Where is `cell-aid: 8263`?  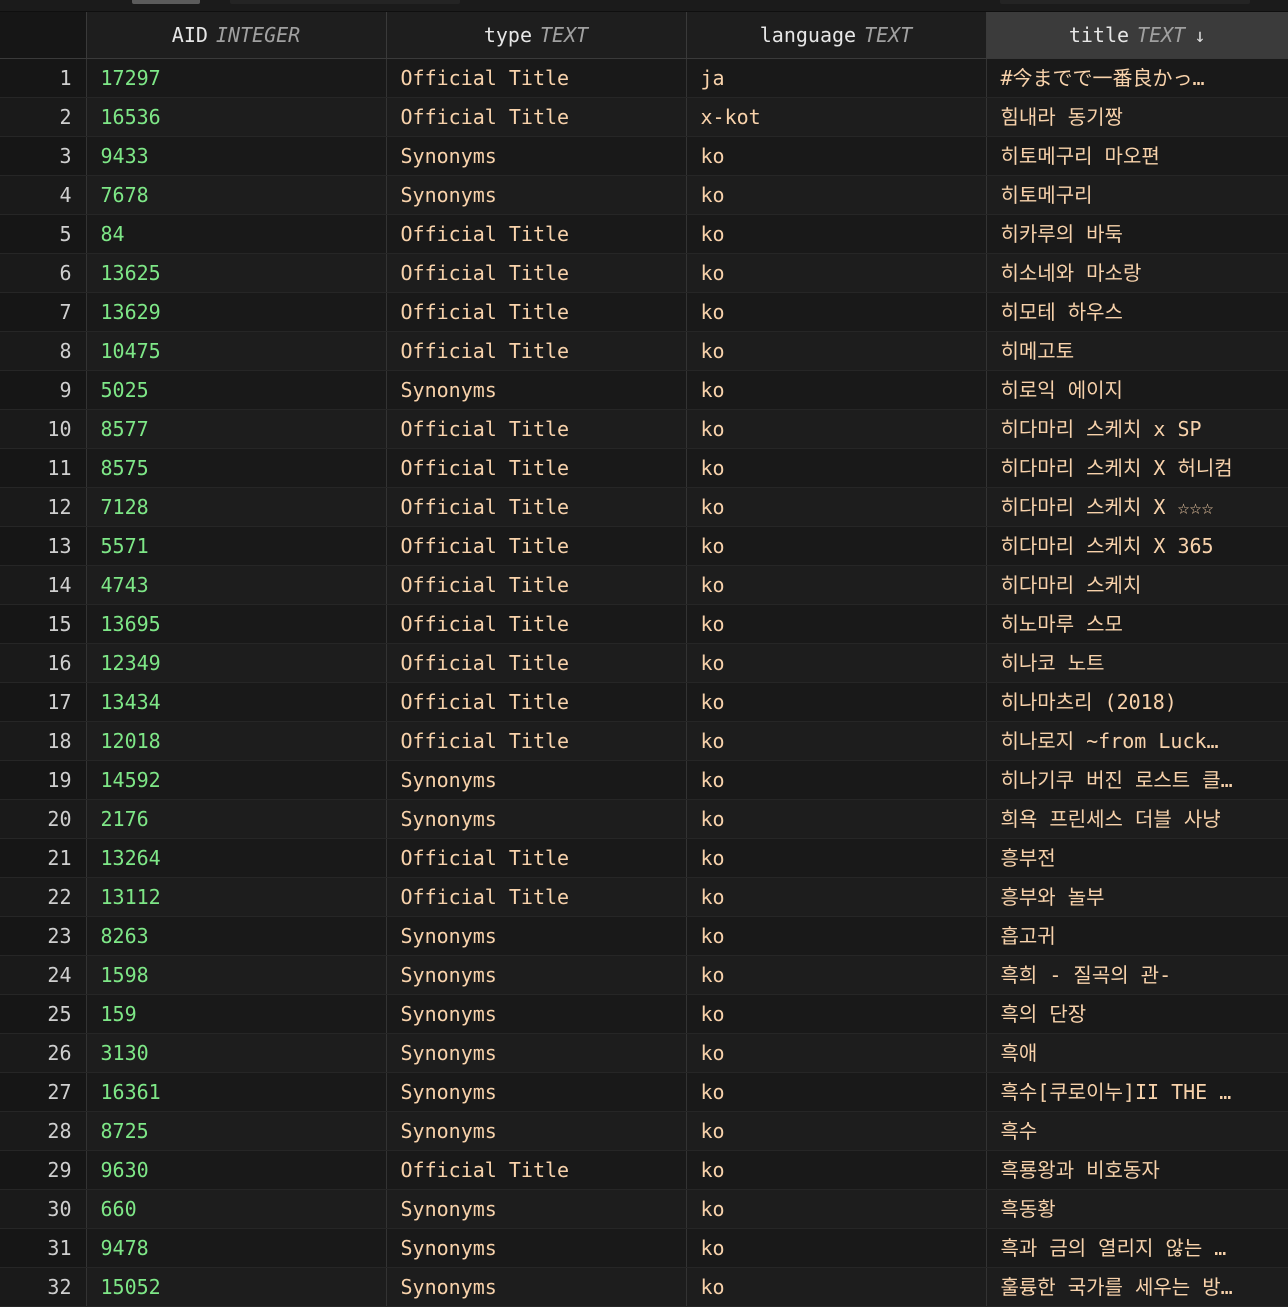
cell-aid: 8263 is located at coordinates (236, 936).